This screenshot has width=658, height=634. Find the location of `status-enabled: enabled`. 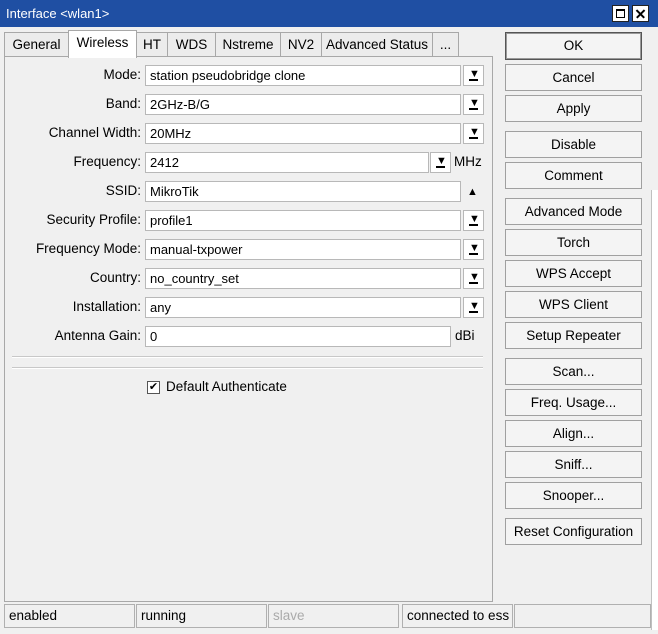

status-enabled: enabled is located at coordinates (69, 616).